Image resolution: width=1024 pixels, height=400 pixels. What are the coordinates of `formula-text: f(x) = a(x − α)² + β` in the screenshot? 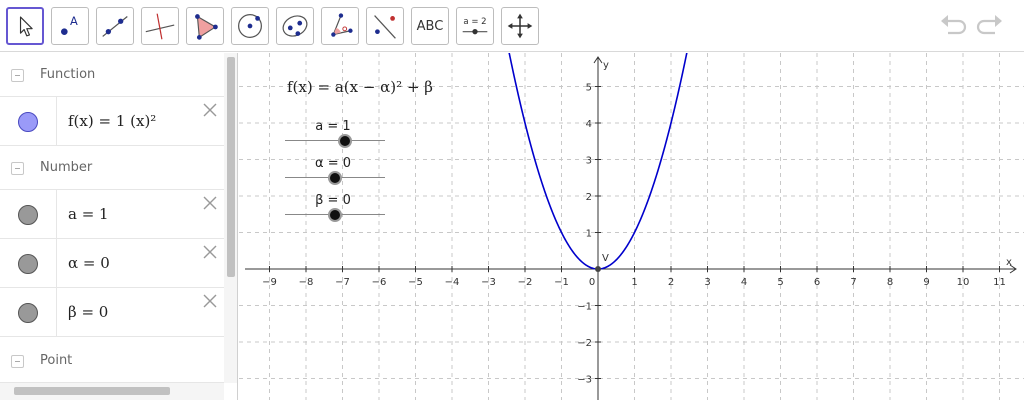 It's located at (360, 87).